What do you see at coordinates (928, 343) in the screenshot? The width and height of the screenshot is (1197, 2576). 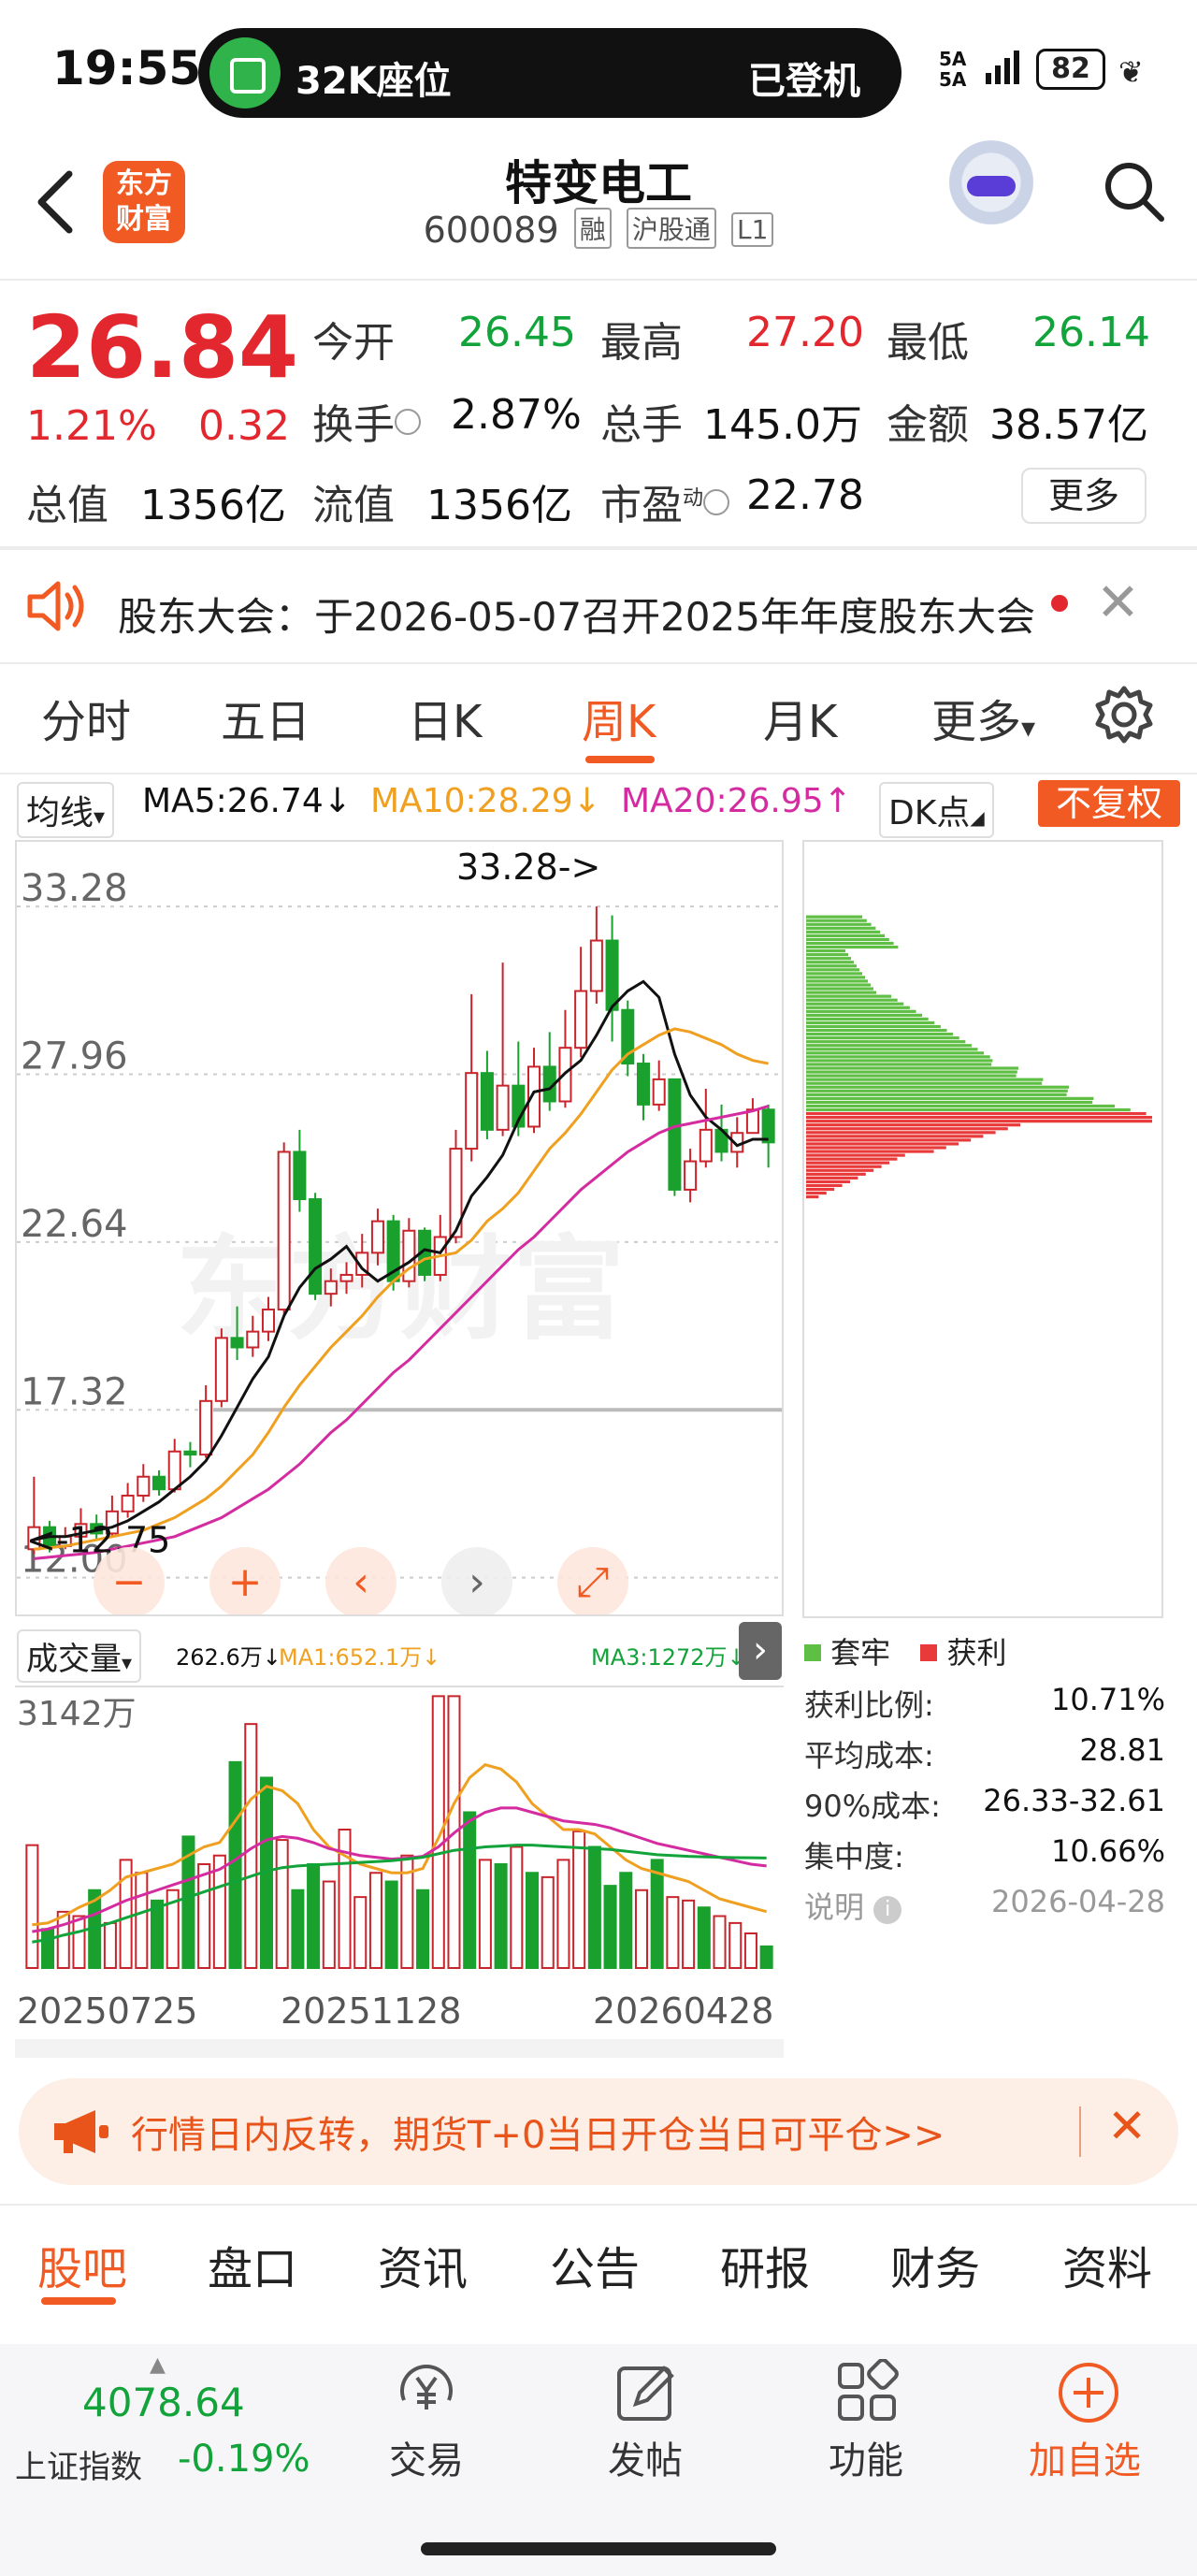 I see `low-label: 最低` at bounding box center [928, 343].